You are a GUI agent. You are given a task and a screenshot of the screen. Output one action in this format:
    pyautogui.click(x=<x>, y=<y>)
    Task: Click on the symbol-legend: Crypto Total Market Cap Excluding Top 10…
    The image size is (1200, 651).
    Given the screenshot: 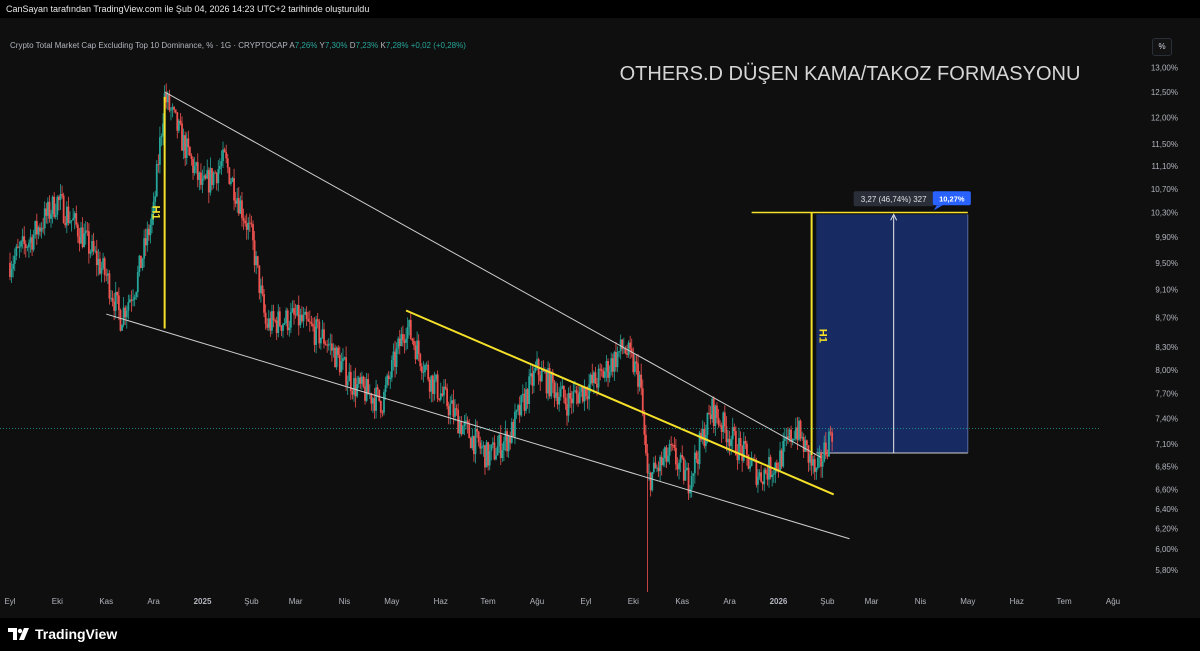 What is the action you would take?
    pyautogui.click(x=238, y=46)
    